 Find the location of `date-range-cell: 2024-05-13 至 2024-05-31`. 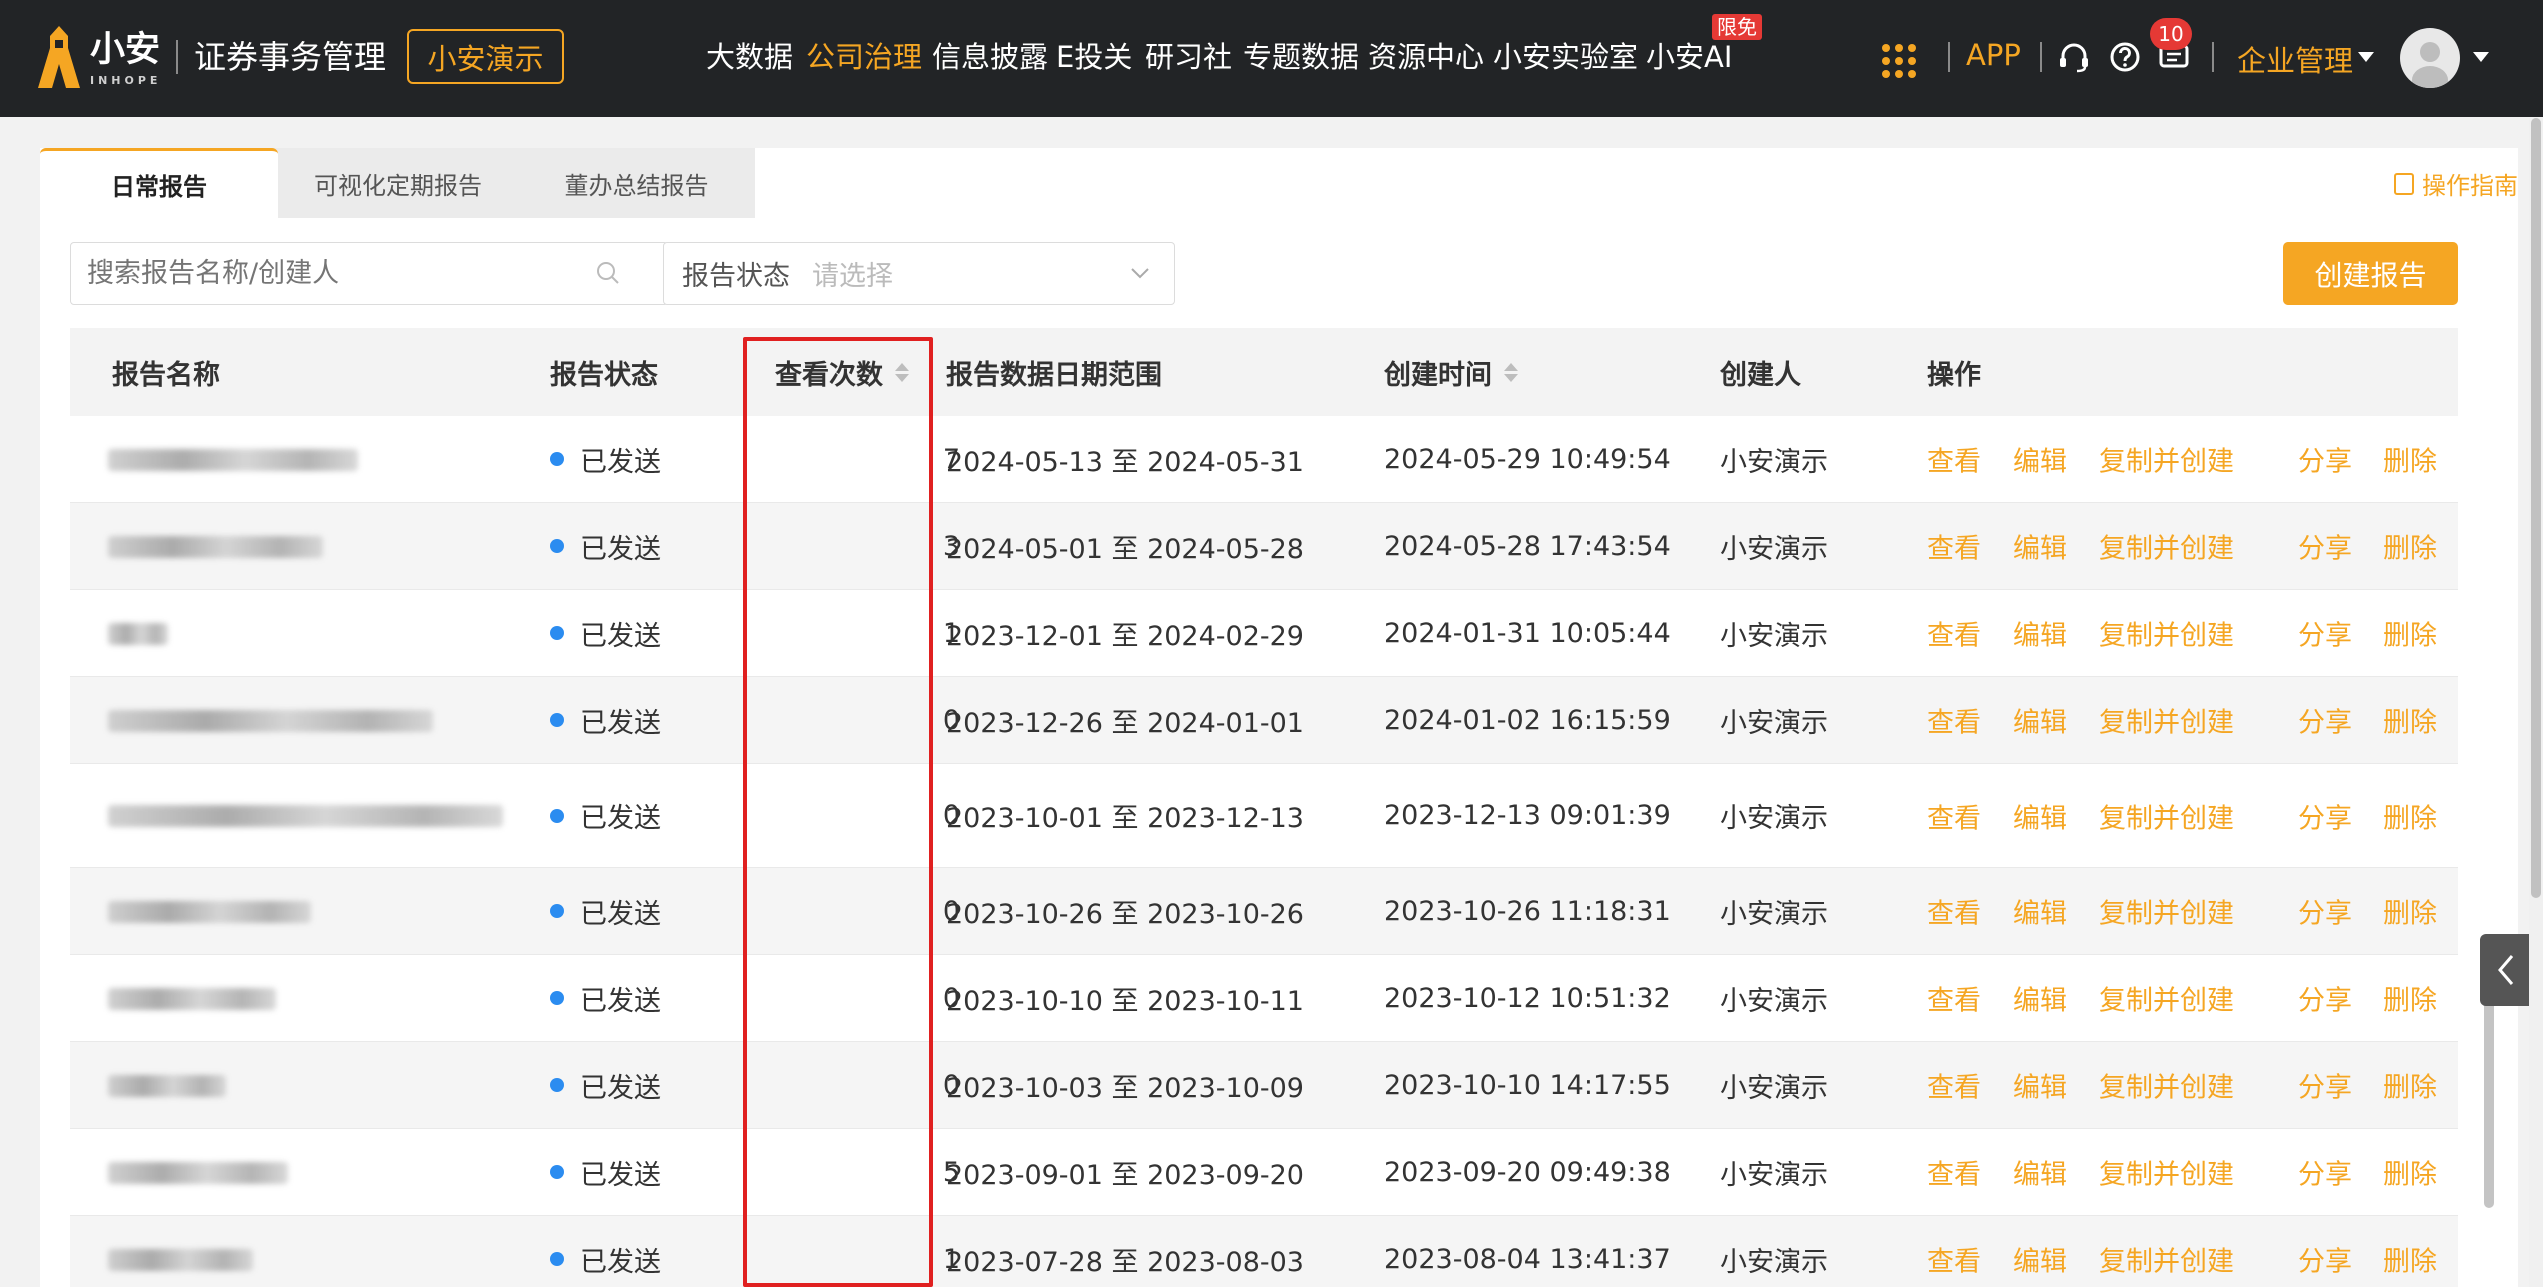

date-range-cell: 2024-05-13 至 2024-05-31 is located at coordinates (1125, 462).